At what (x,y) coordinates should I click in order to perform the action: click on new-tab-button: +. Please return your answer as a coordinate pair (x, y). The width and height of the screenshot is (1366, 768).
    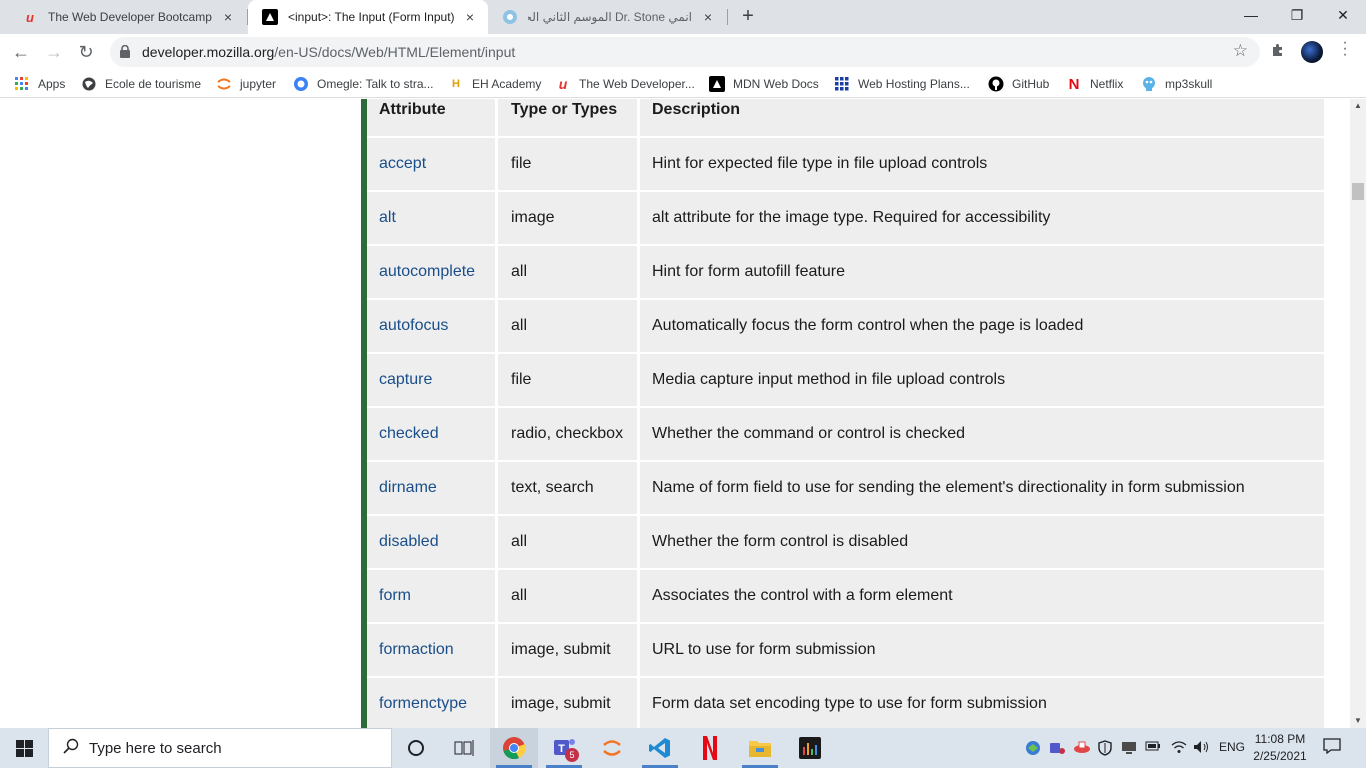
    Looking at the image, I should click on (748, 16).